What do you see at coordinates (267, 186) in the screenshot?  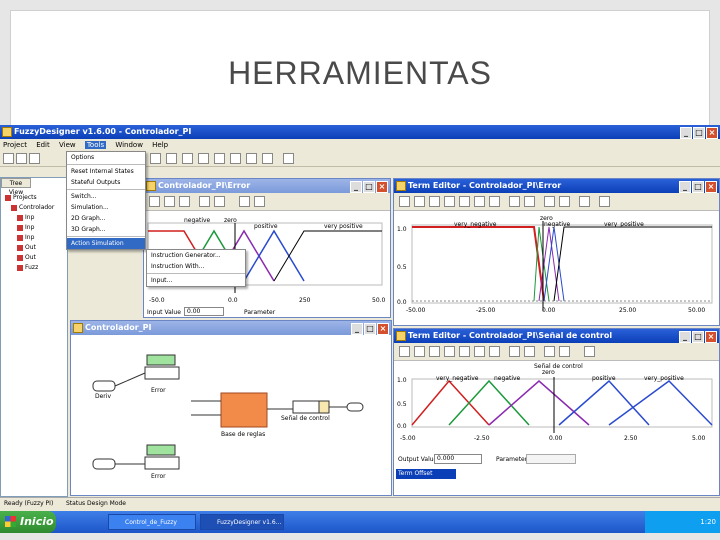 I see `editor1-titlebar: Controlador_PI\Error _ □ ×` at bounding box center [267, 186].